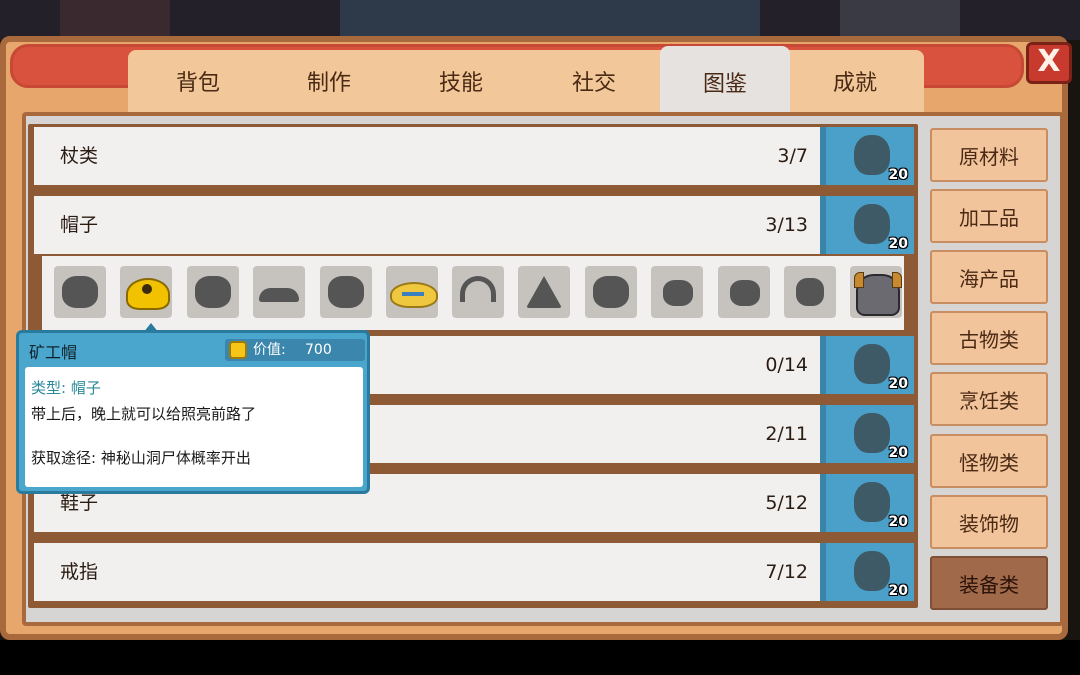 The height and width of the screenshot is (675, 1080). What do you see at coordinates (725, 82) in the screenshot?
I see `tab-collection: 图鉴` at bounding box center [725, 82].